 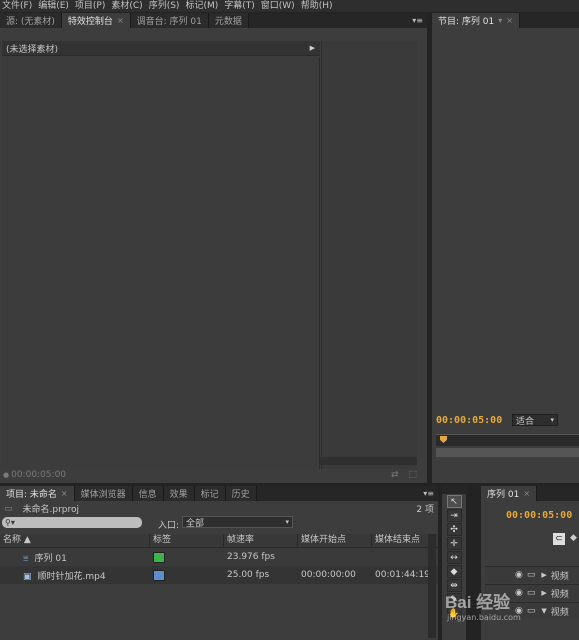 I want to click on row-name: 顺时针加花.mp4, so click(x=71, y=576).